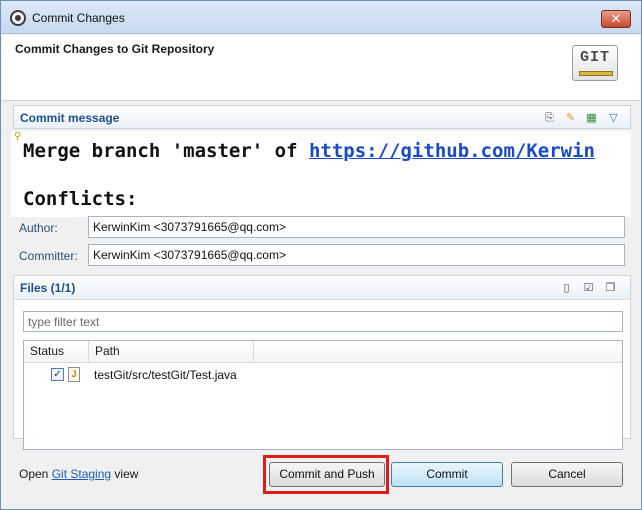 The height and width of the screenshot is (510, 642). I want to click on column-header-empty, so click(438, 352).